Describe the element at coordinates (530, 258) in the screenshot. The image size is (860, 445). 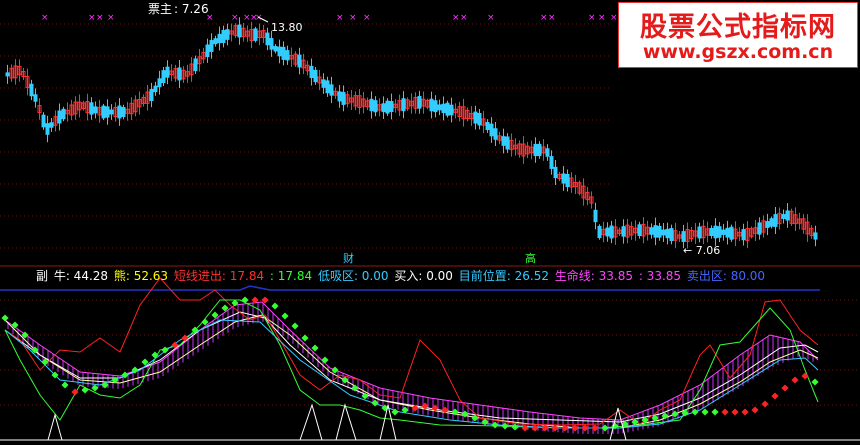
I see `marker-gao: 高` at that location.